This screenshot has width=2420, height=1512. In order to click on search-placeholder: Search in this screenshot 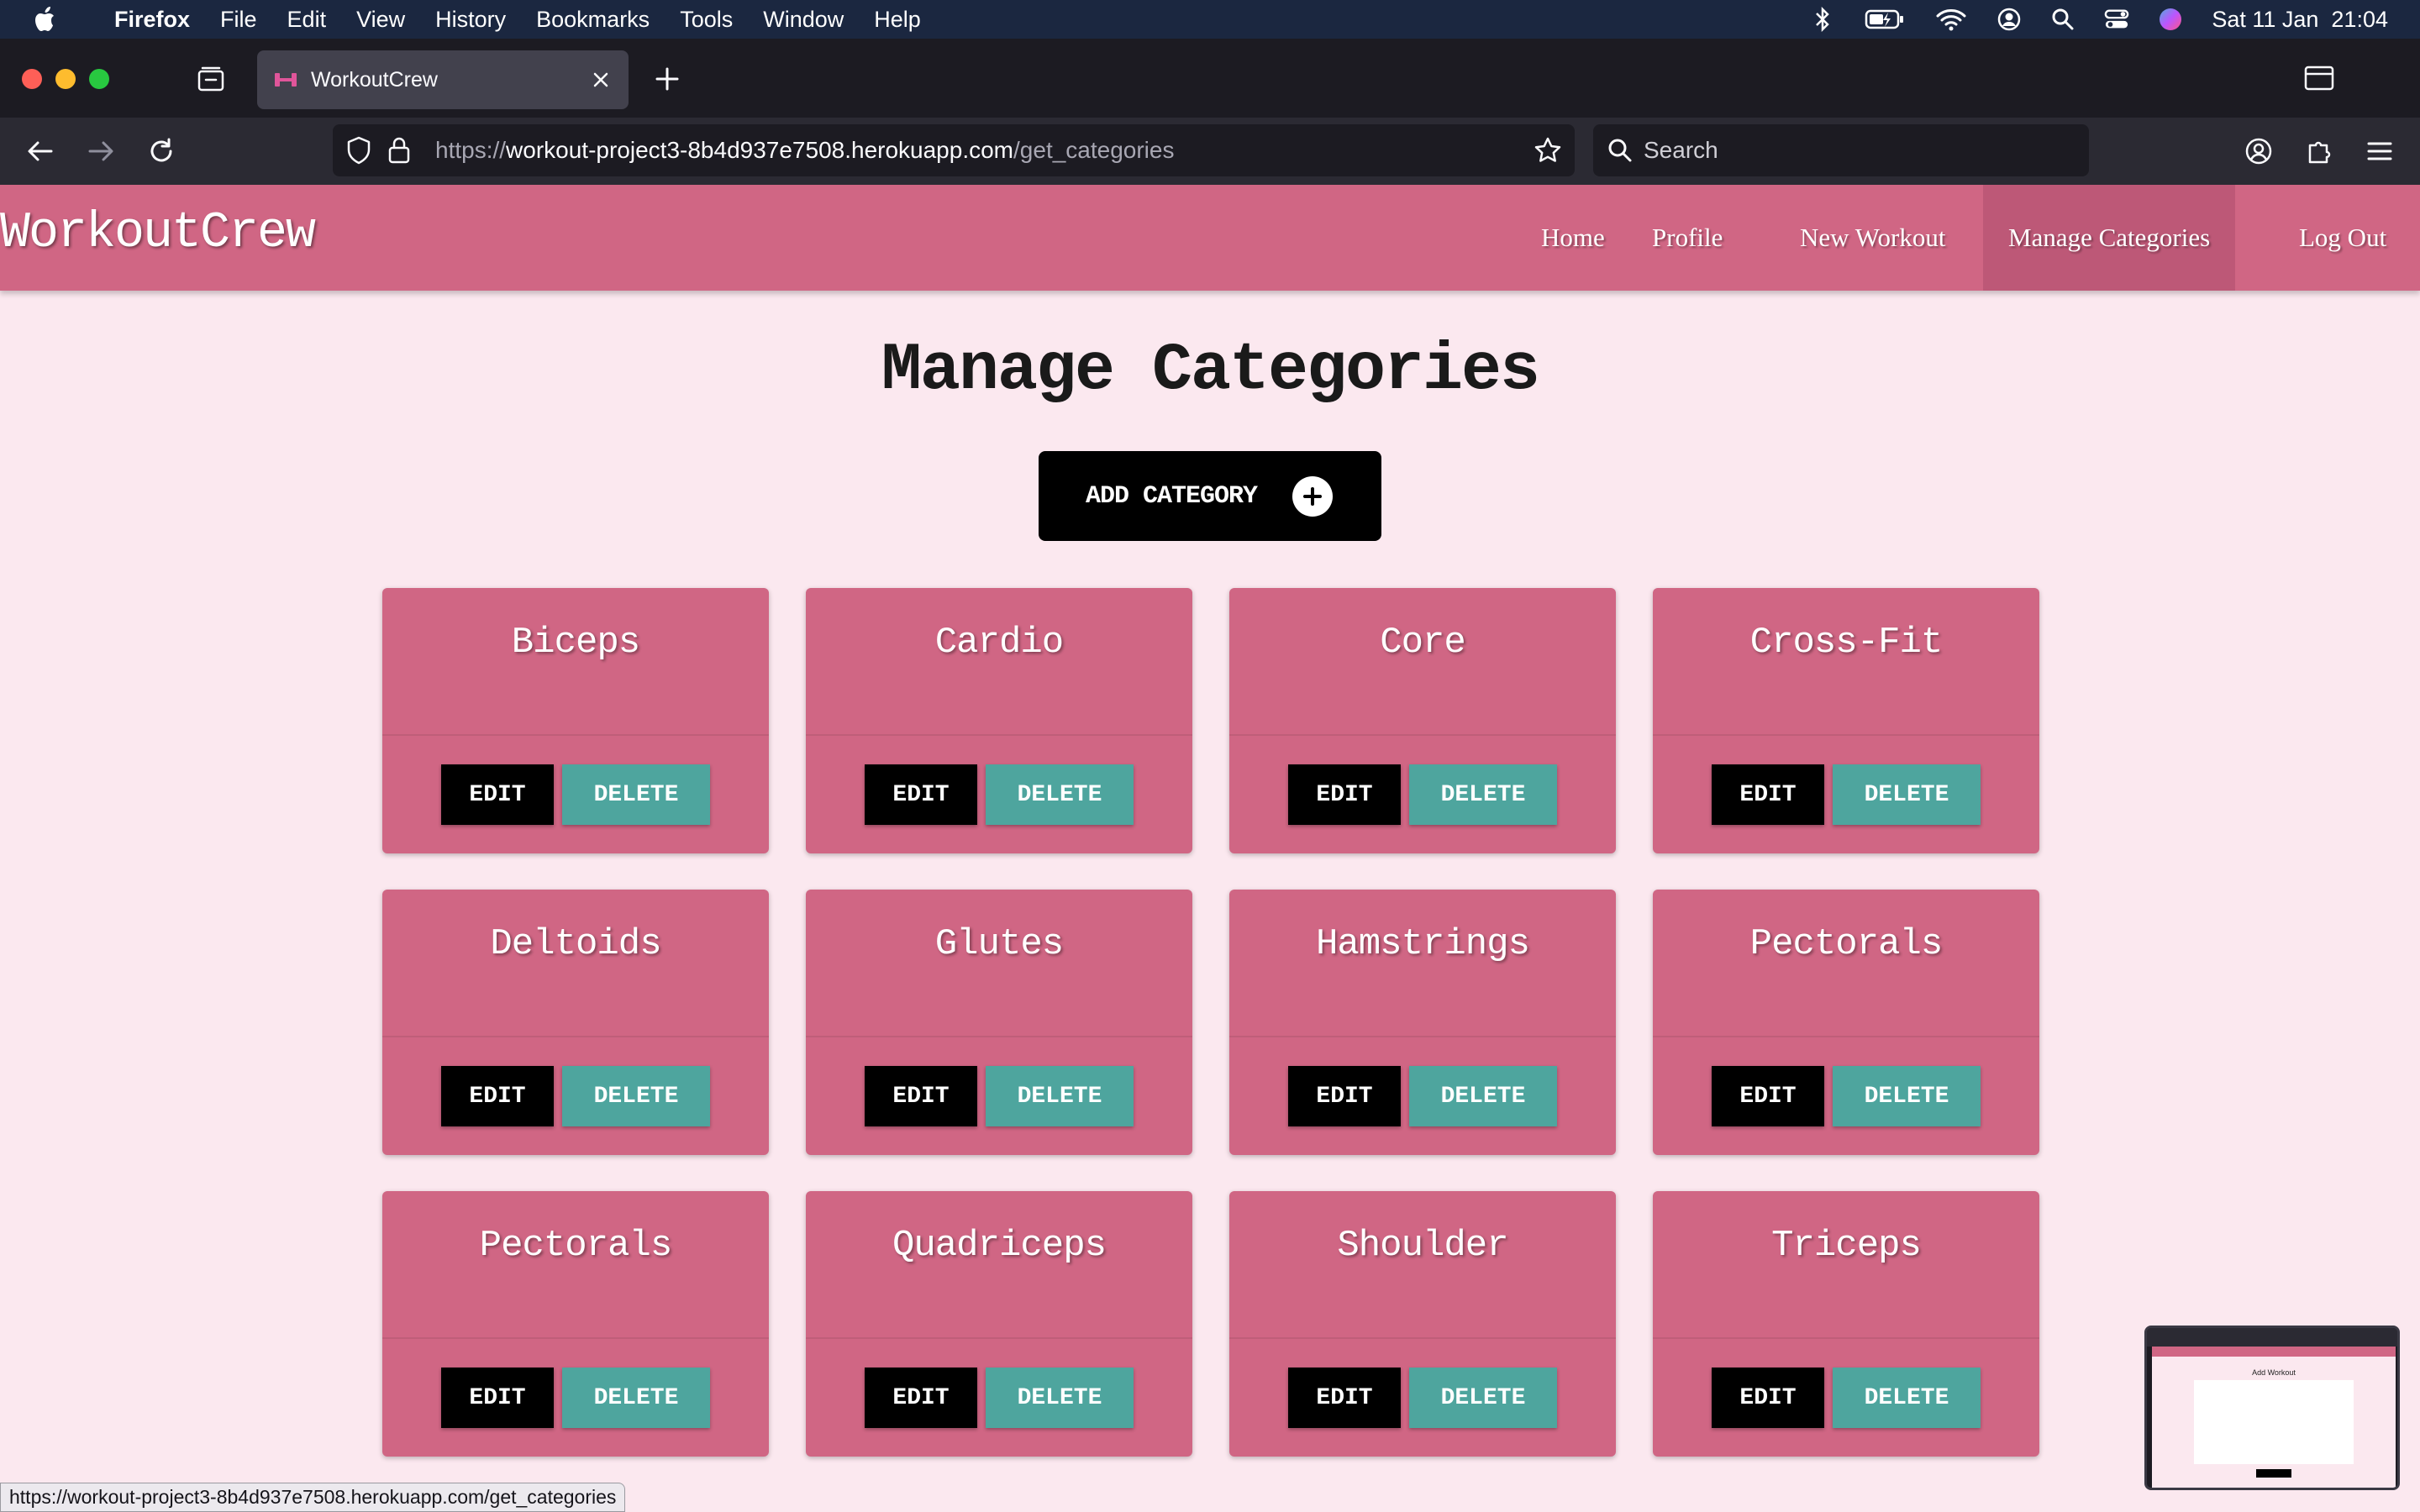, I will do `click(1681, 150)`.